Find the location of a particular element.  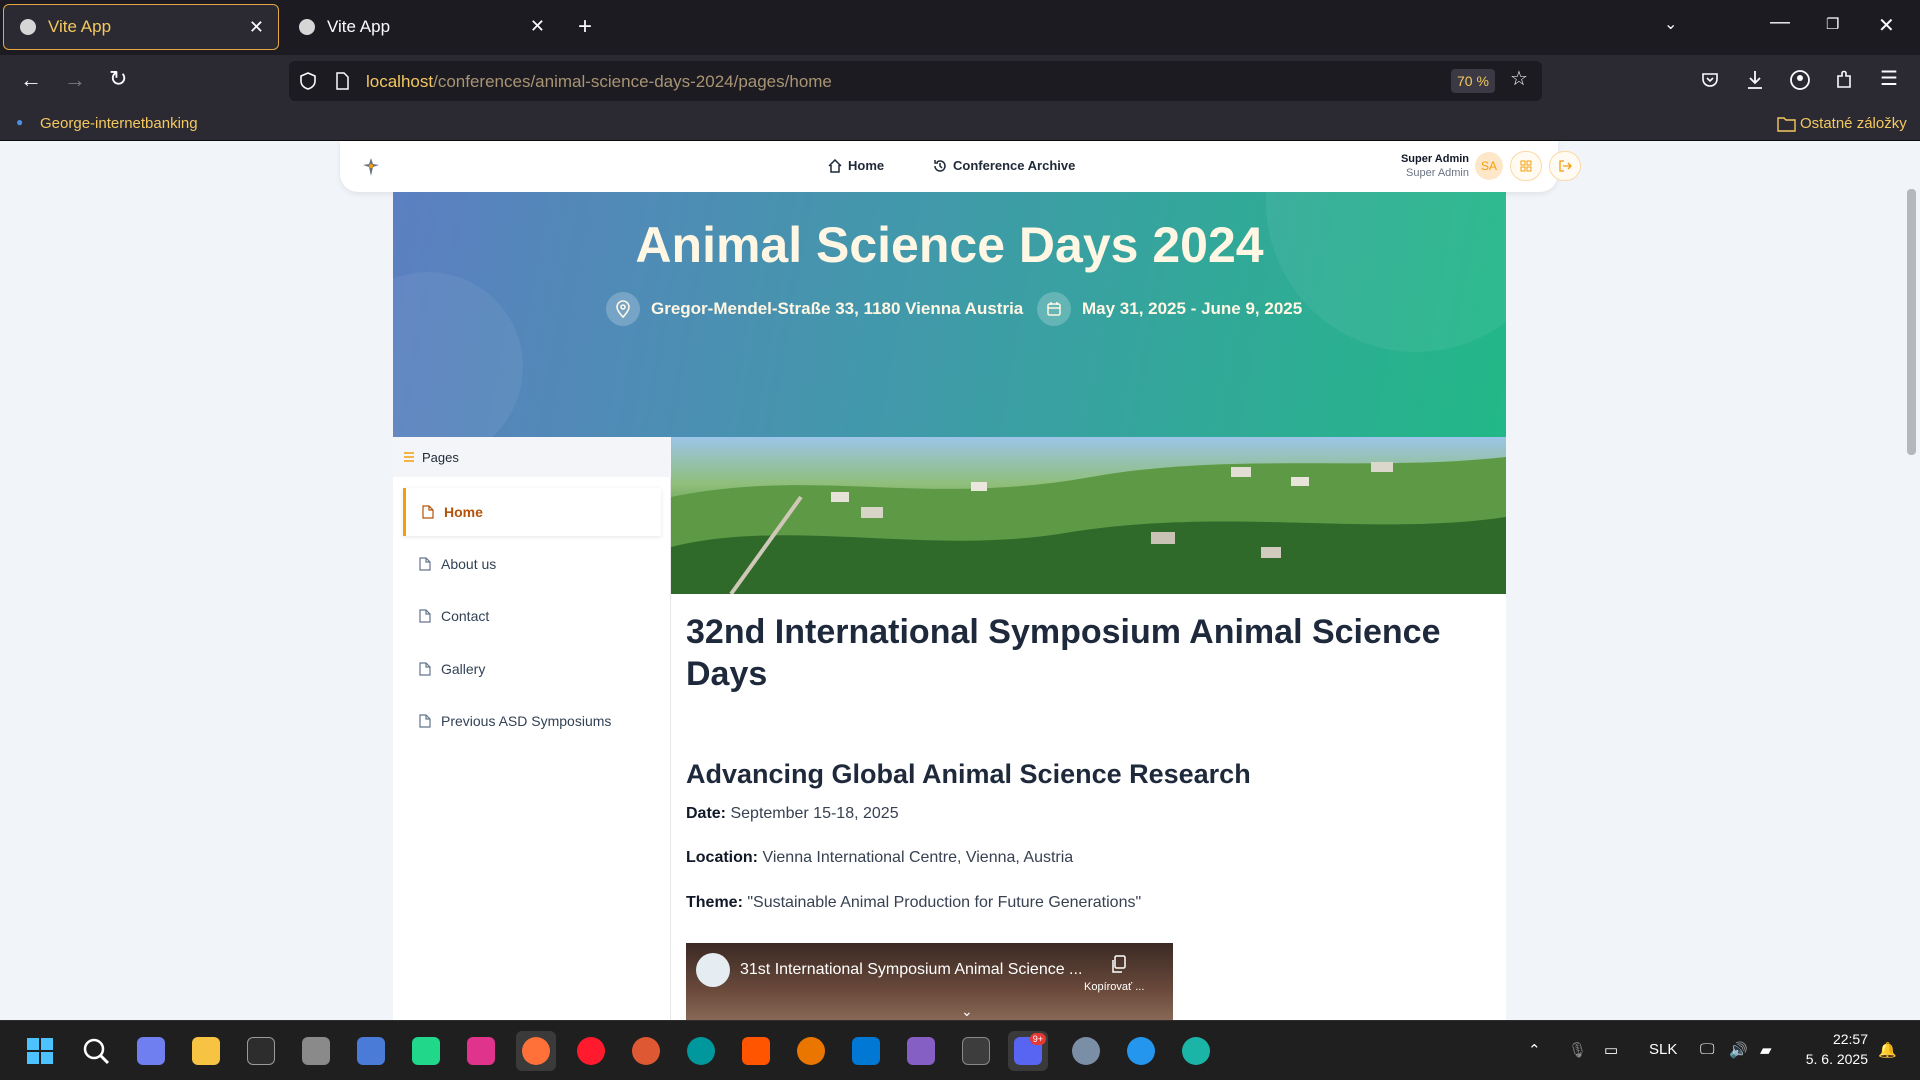

nav-home-link: Home is located at coordinates (856, 165).